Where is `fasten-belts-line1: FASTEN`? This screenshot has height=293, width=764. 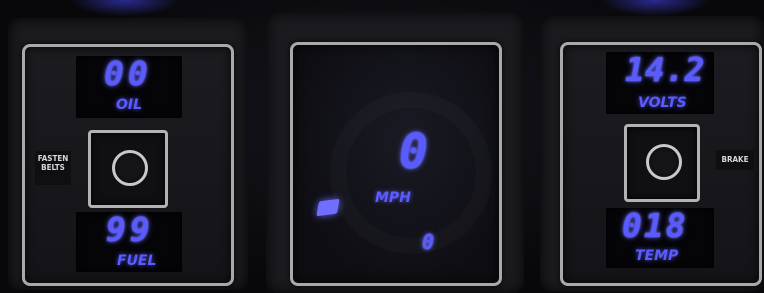 fasten-belts-line1: FASTEN is located at coordinates (53, 158).